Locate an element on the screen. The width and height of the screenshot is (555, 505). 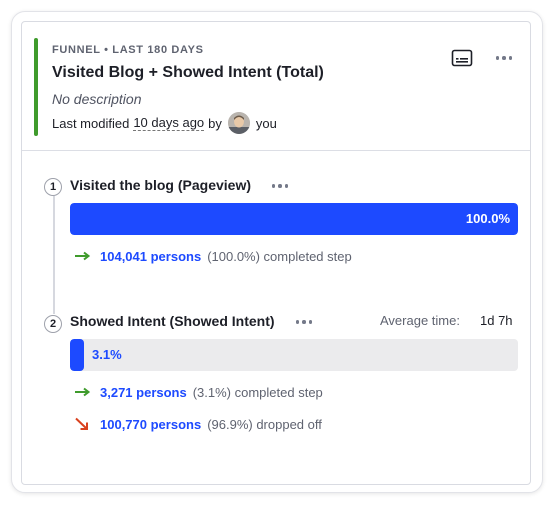
average-time-label: Average time: is located at coordinates (420, 320).